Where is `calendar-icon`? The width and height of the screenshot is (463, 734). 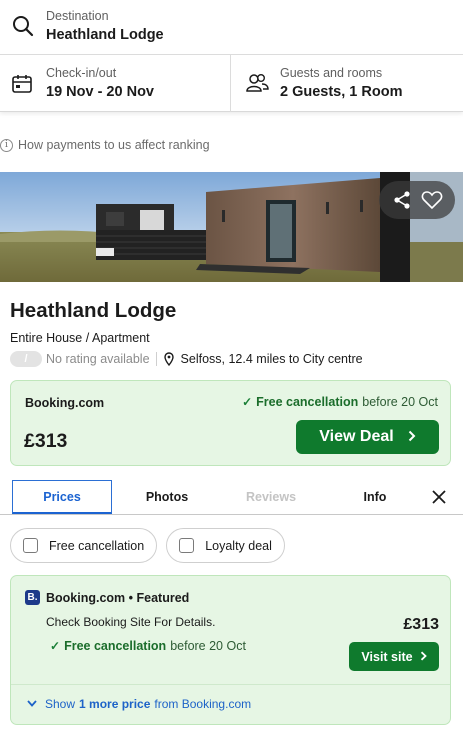 calendar-icon is located at coordinates (22, 84).